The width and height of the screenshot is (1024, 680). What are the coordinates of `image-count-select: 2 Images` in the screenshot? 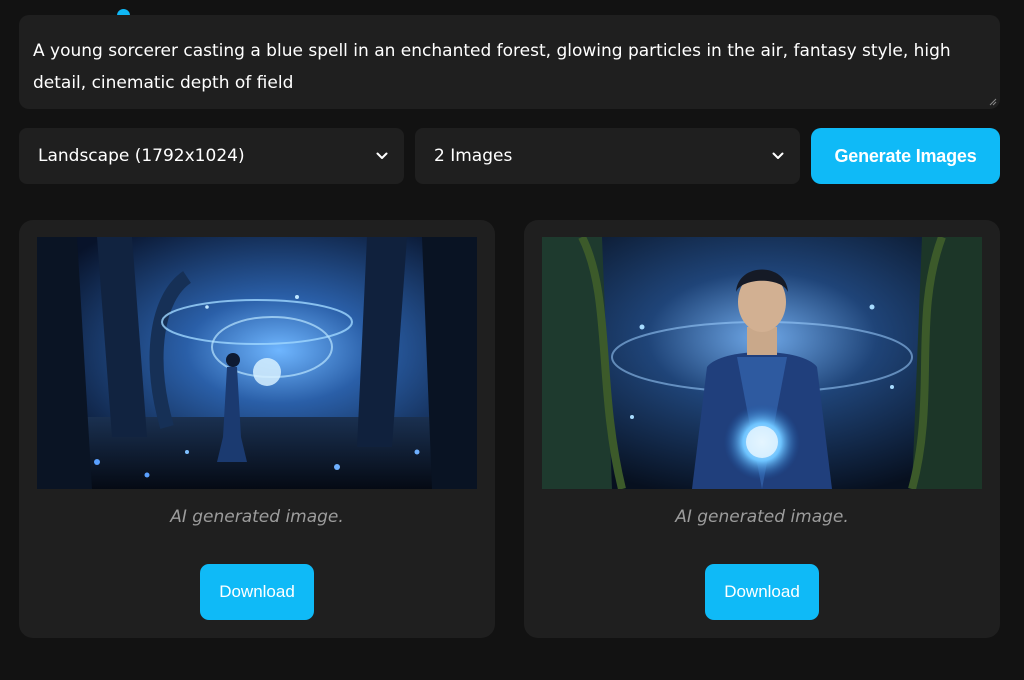 It's located at (607, 156).